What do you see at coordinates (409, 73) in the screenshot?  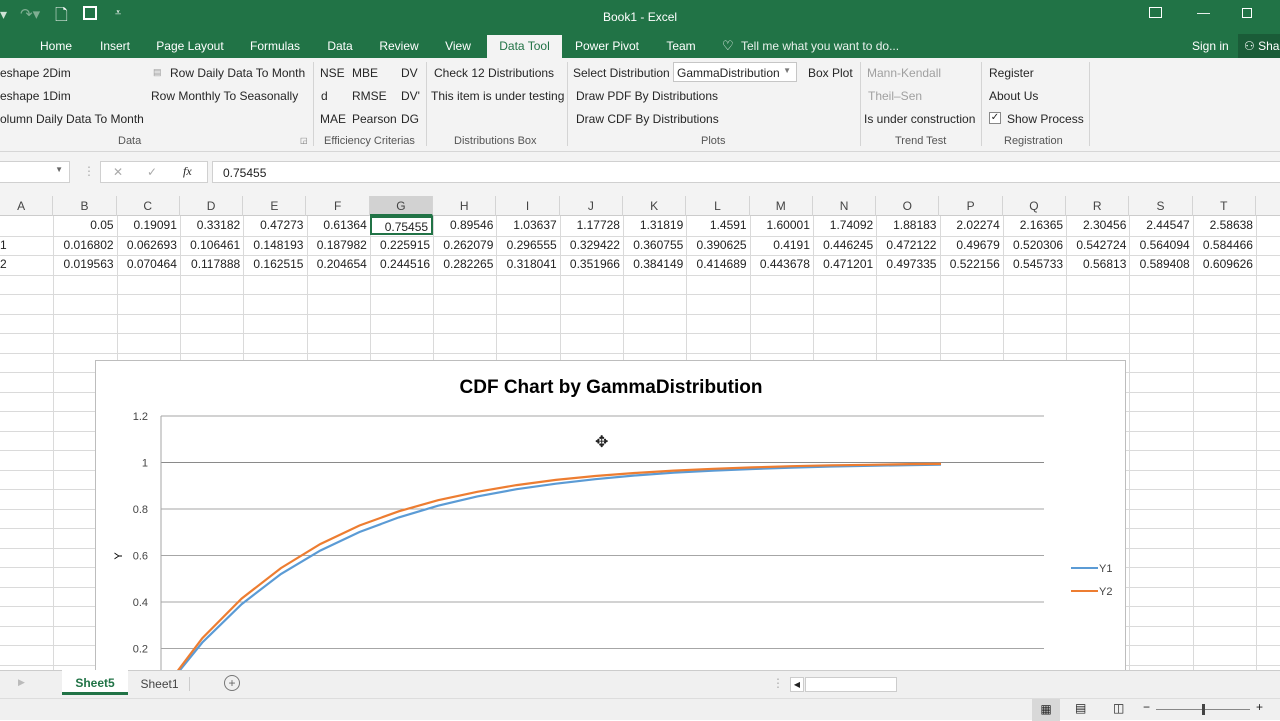 I see `dv-button: DV` at bounding box center [409, 73].